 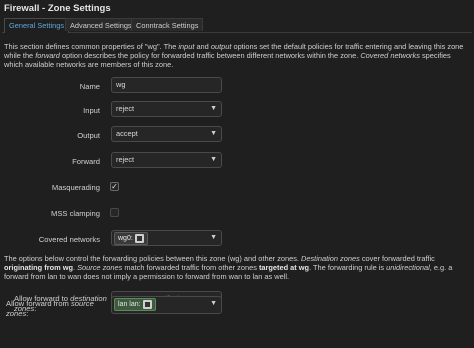 What do you see at coordinates (125, 159) in the screenshot?
I see `forward-policy-value: reject` at bounding box center [125, 159].